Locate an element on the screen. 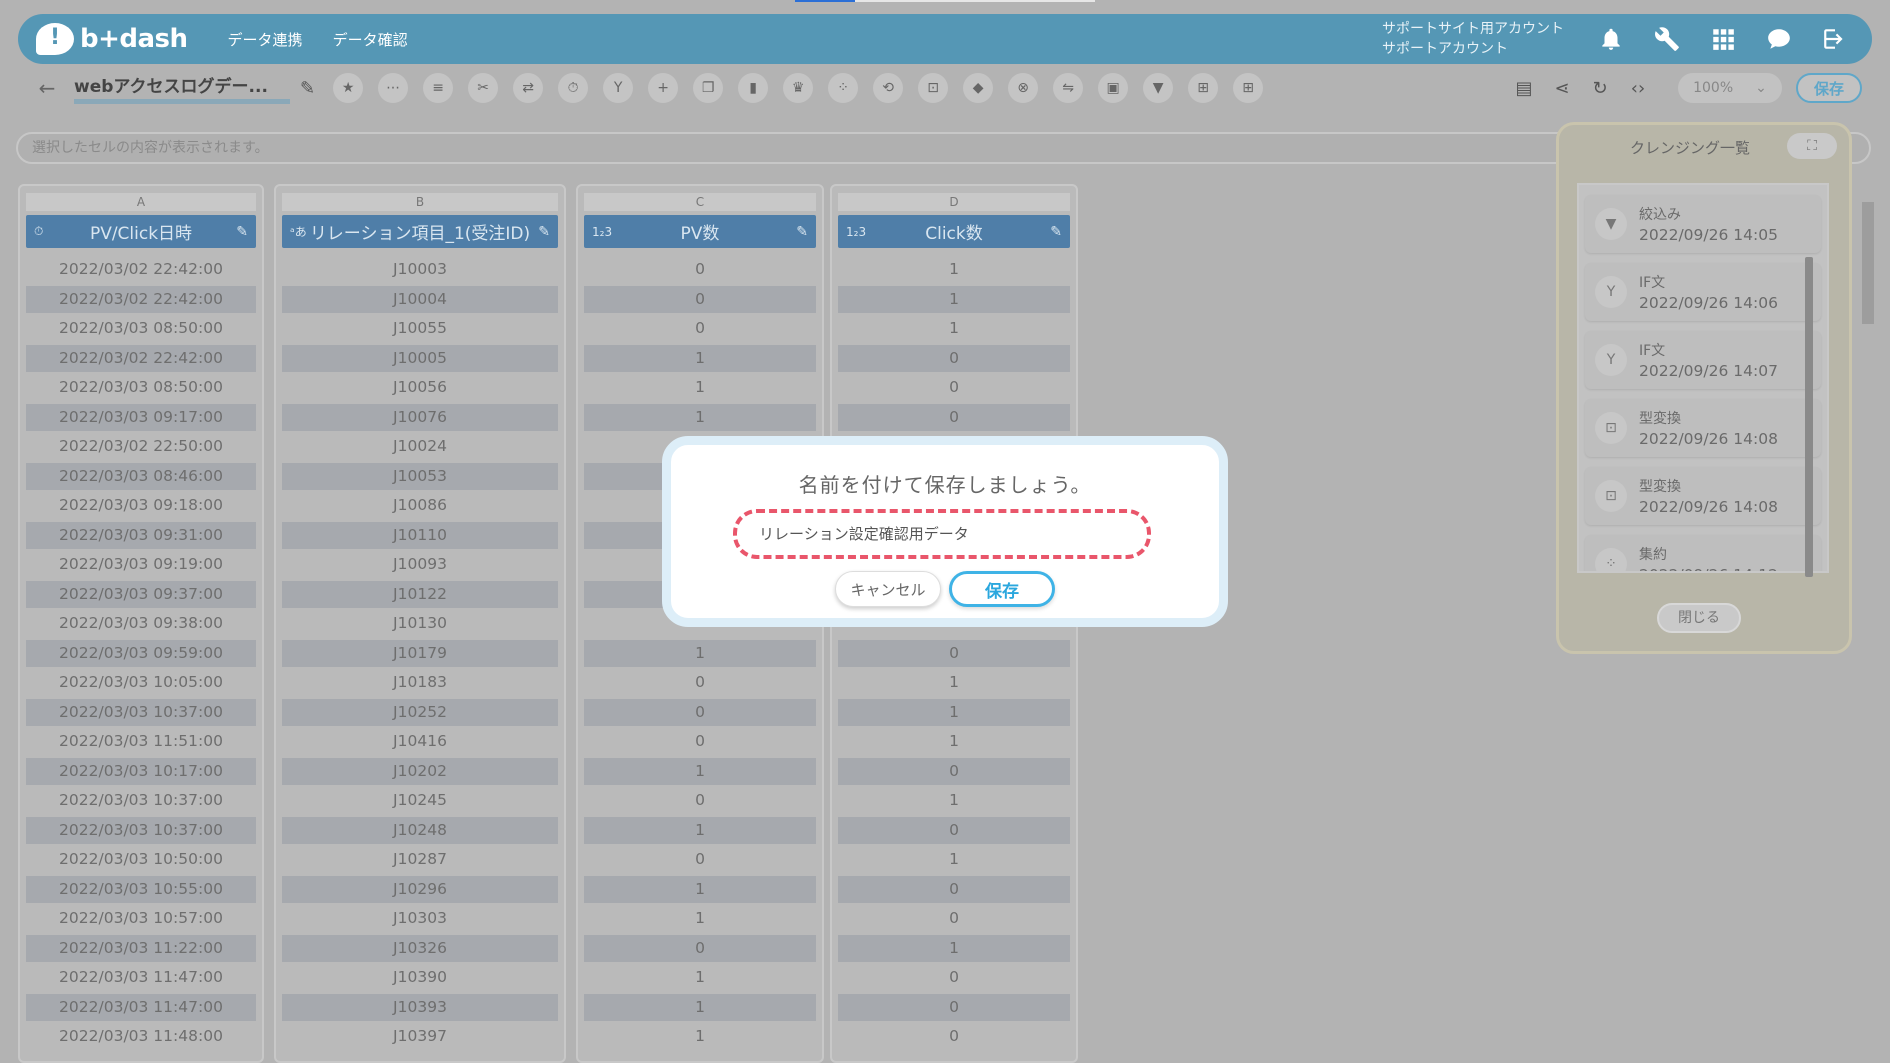 This screenshot has height=1063, width=1890. table-cell: 2022/03/03 09:31:00 is located at coordinates (141, 535).